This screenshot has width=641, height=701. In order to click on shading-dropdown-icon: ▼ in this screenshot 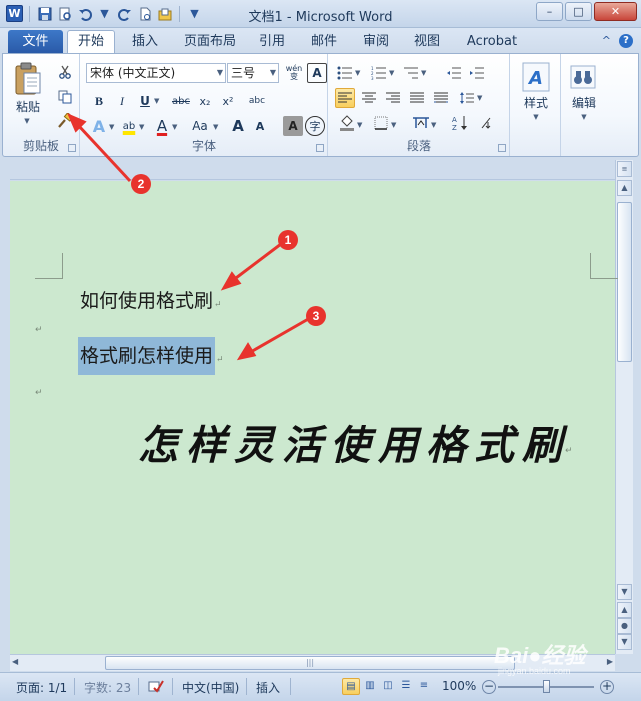, I will do `click(359, 125)`.